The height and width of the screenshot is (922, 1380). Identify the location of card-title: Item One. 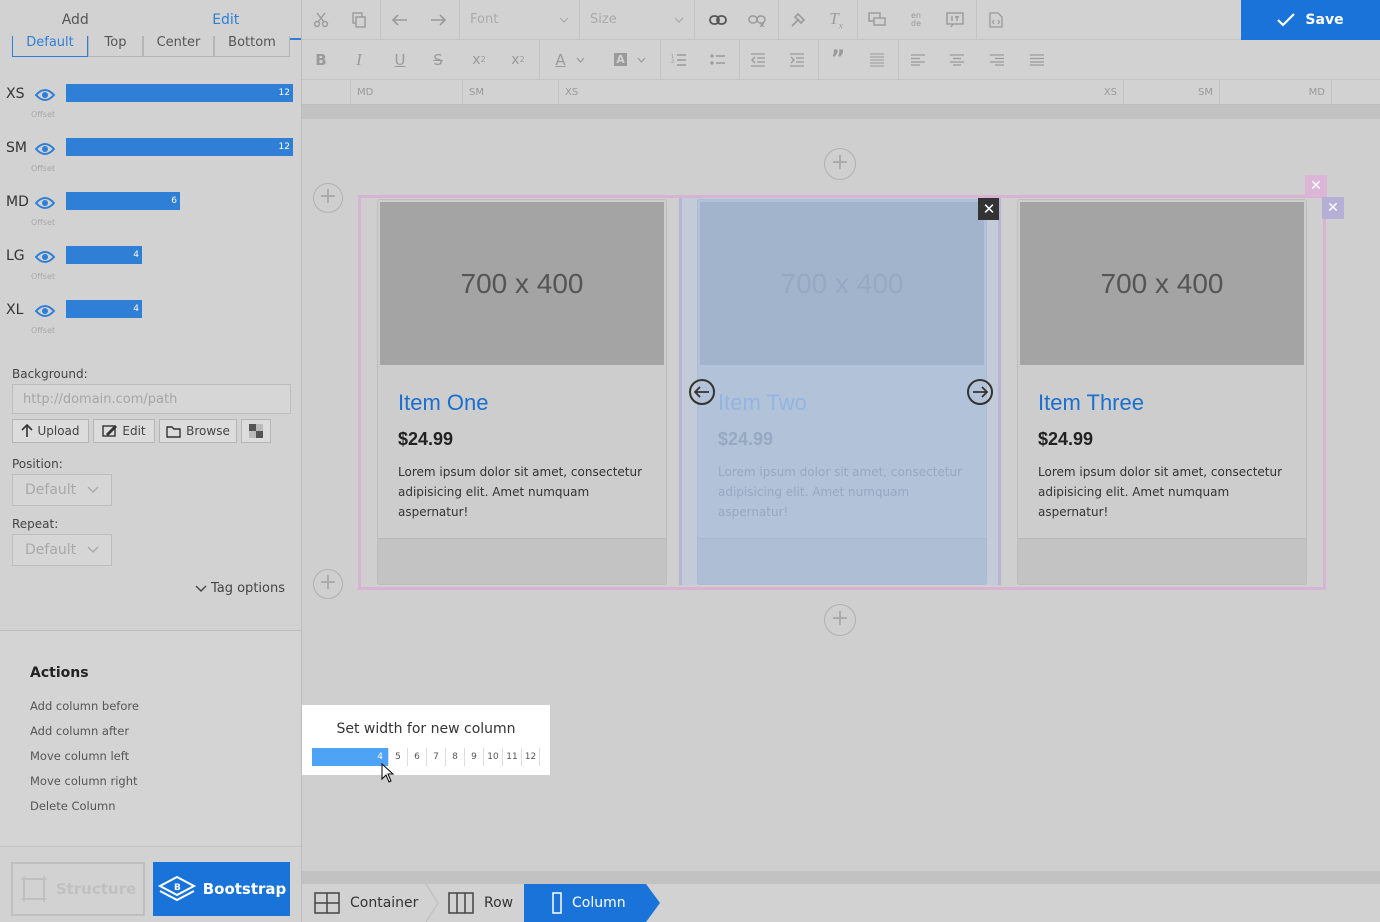
(443, 403).